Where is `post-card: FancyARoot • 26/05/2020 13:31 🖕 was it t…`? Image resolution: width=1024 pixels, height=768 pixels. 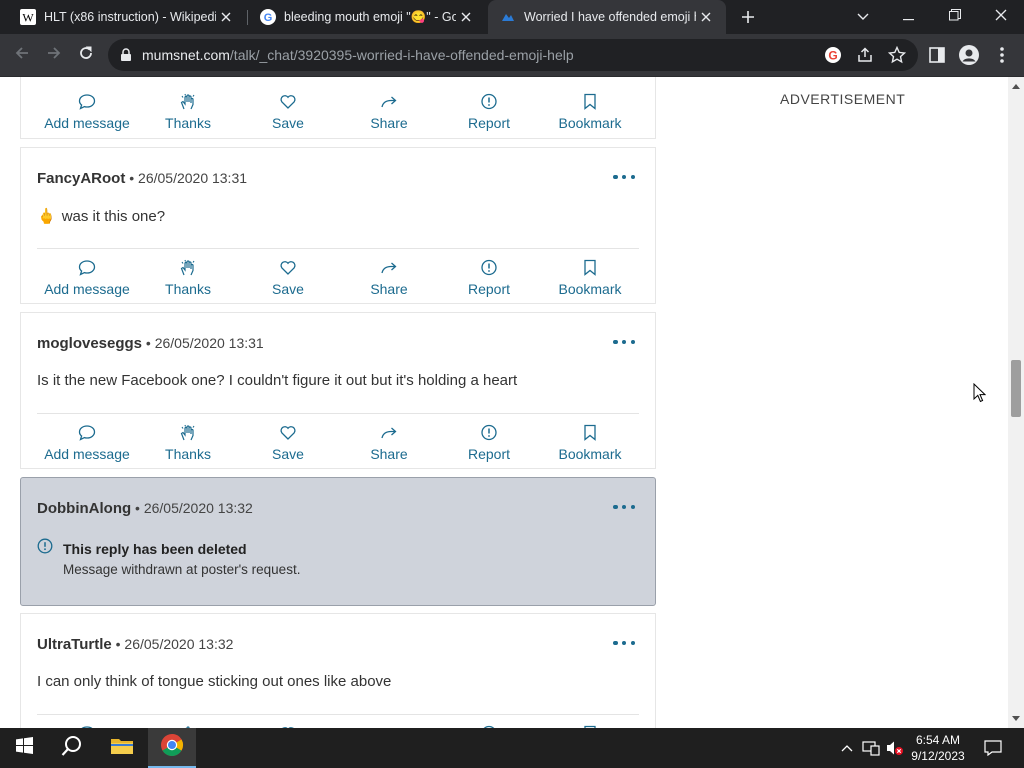 post-card: FancyARoot • 26/05/2020 13:31 🖕 was it t… is located at coordinates (338, 225).